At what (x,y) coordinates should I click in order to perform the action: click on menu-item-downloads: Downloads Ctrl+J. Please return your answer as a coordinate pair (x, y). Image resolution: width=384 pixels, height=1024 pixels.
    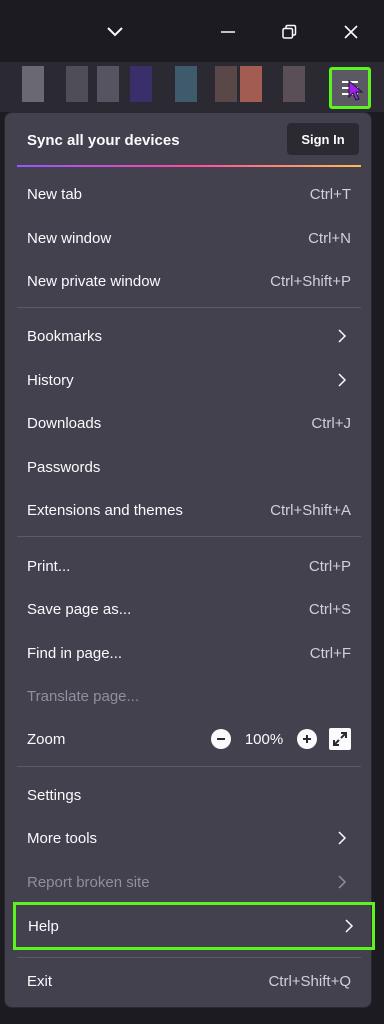
    Looking at the image, I should click on (189, 423).